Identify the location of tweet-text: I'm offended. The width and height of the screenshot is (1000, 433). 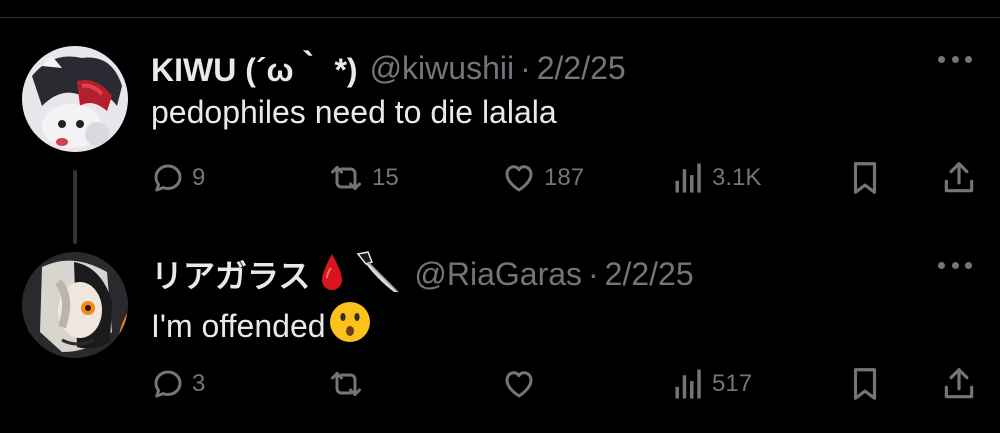
(261, 326).